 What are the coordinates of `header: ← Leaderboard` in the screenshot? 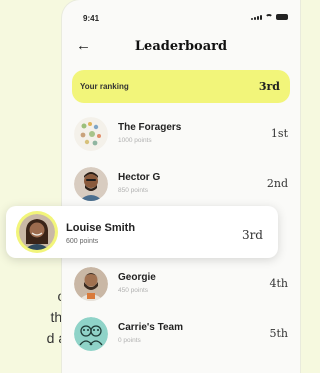 It's located at (181, 47).